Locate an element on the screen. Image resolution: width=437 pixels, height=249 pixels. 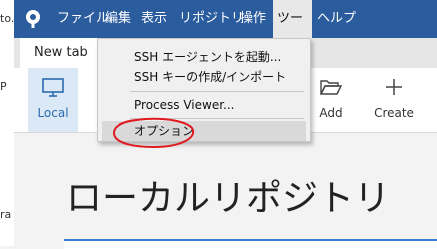
background-fragment: ra is located at coordinates (6, 214).